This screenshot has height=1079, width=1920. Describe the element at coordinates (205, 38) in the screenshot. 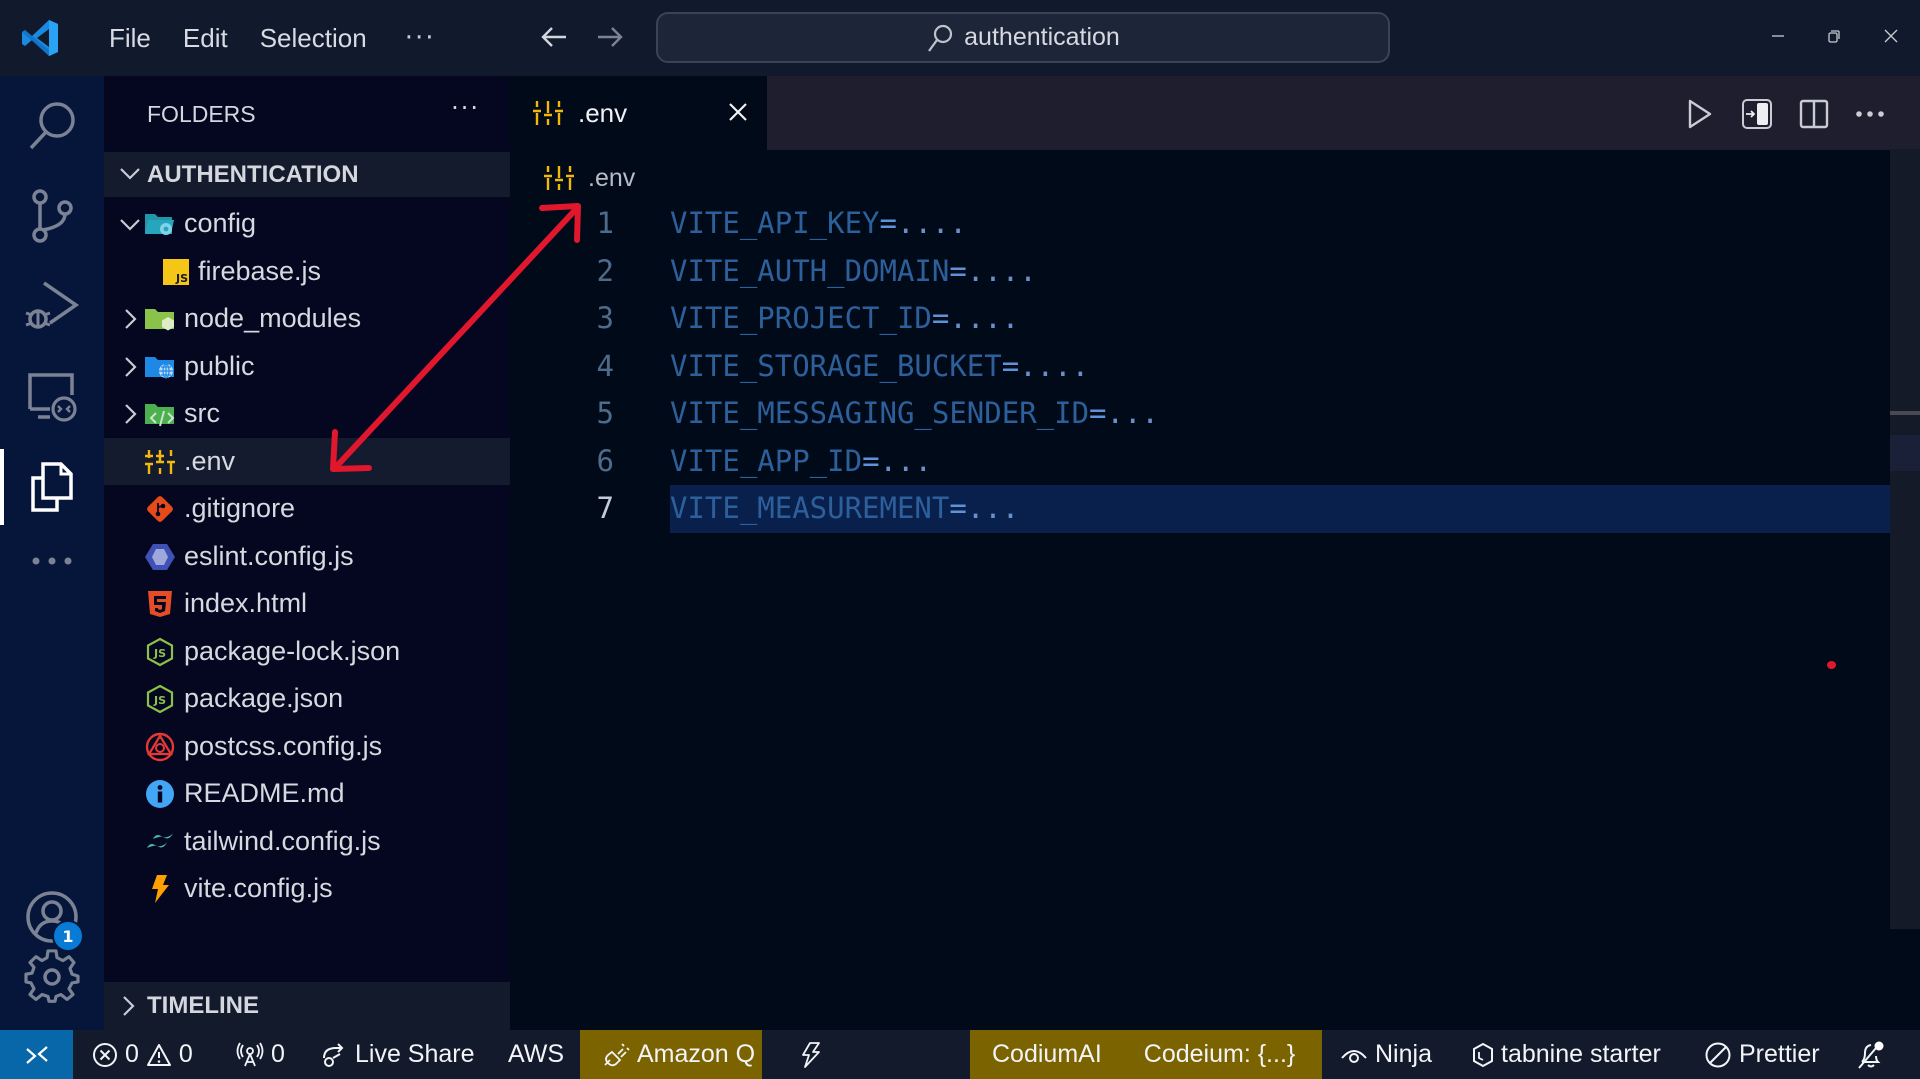

I see `menu-edit: Edit` at that location.